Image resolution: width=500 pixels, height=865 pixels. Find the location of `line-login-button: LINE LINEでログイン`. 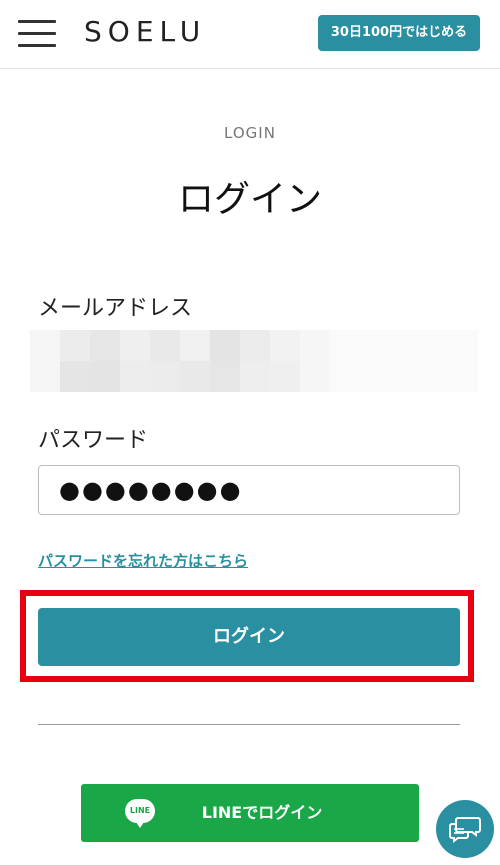

line-login-button: LINE LINEでログイン is located at coordinates (250, 813).